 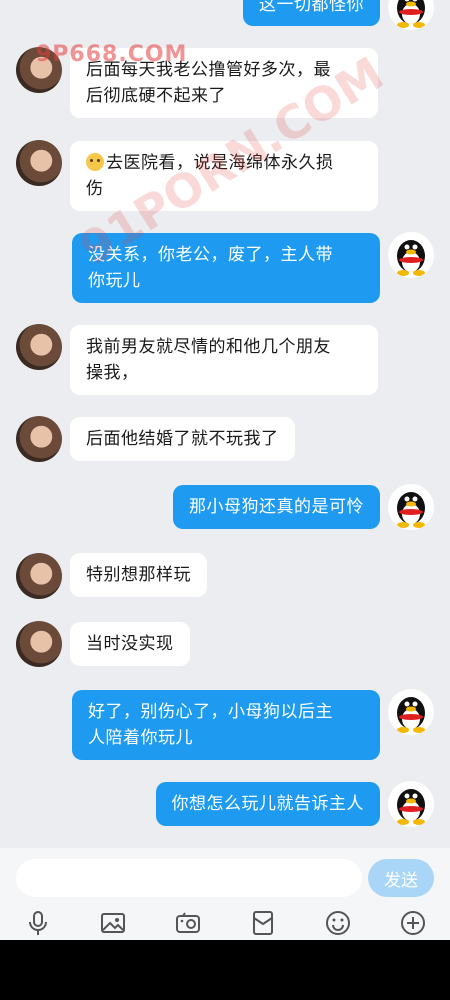 I want to click on message-line: 你想怎么玩儿就告诉主人, so click(x=267, y=804).